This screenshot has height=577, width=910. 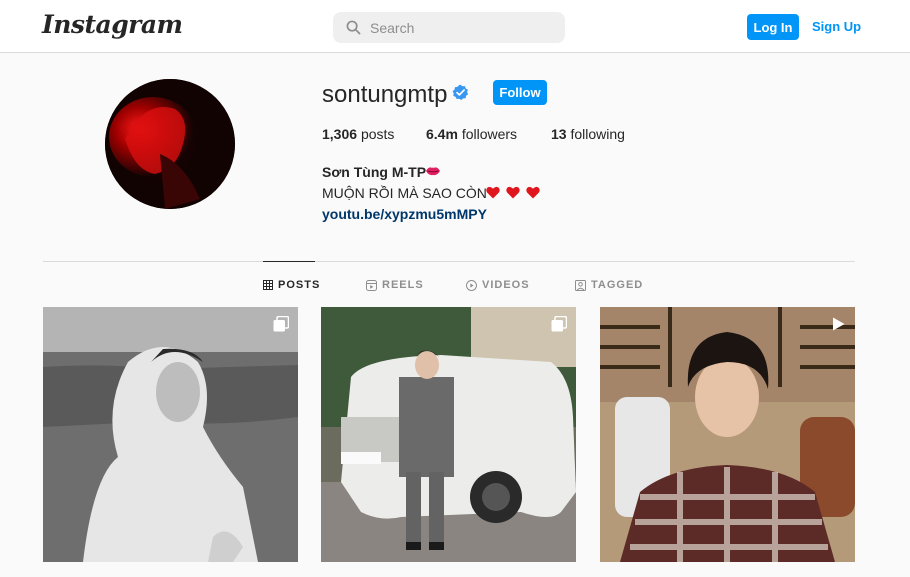 What do you see at coordinates (340, 134) in the screenshot?
I see `posts-count: 1,306` at bounding box center [340, 134].